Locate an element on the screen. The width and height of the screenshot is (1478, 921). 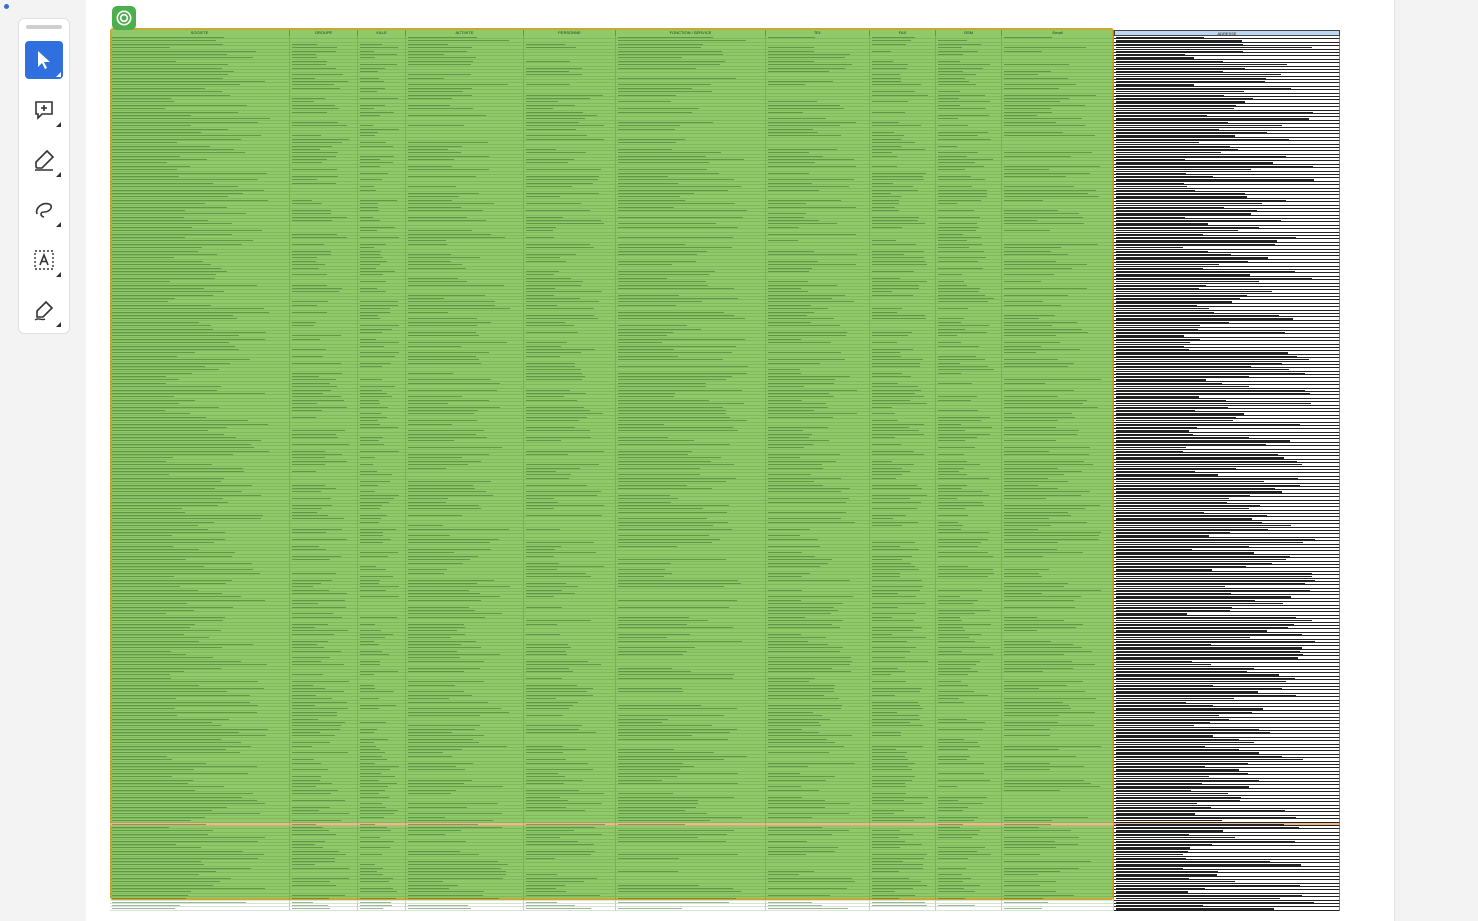
right-panel is located at coordinates (1436, 460).